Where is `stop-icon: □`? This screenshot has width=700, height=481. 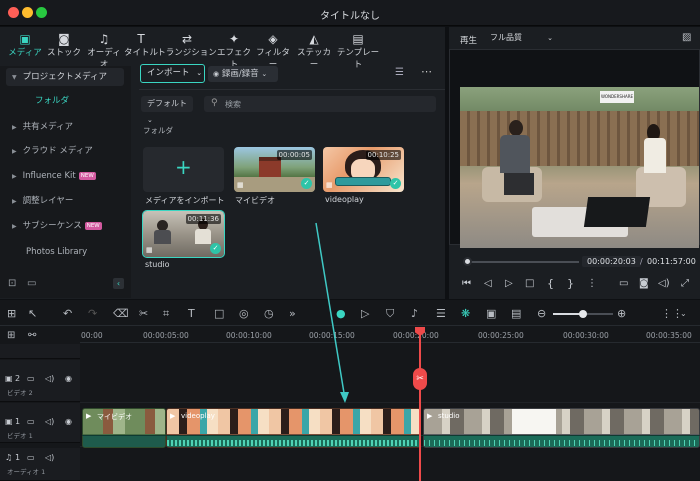 stop-icon: □ is located at coordinates (529, 283).